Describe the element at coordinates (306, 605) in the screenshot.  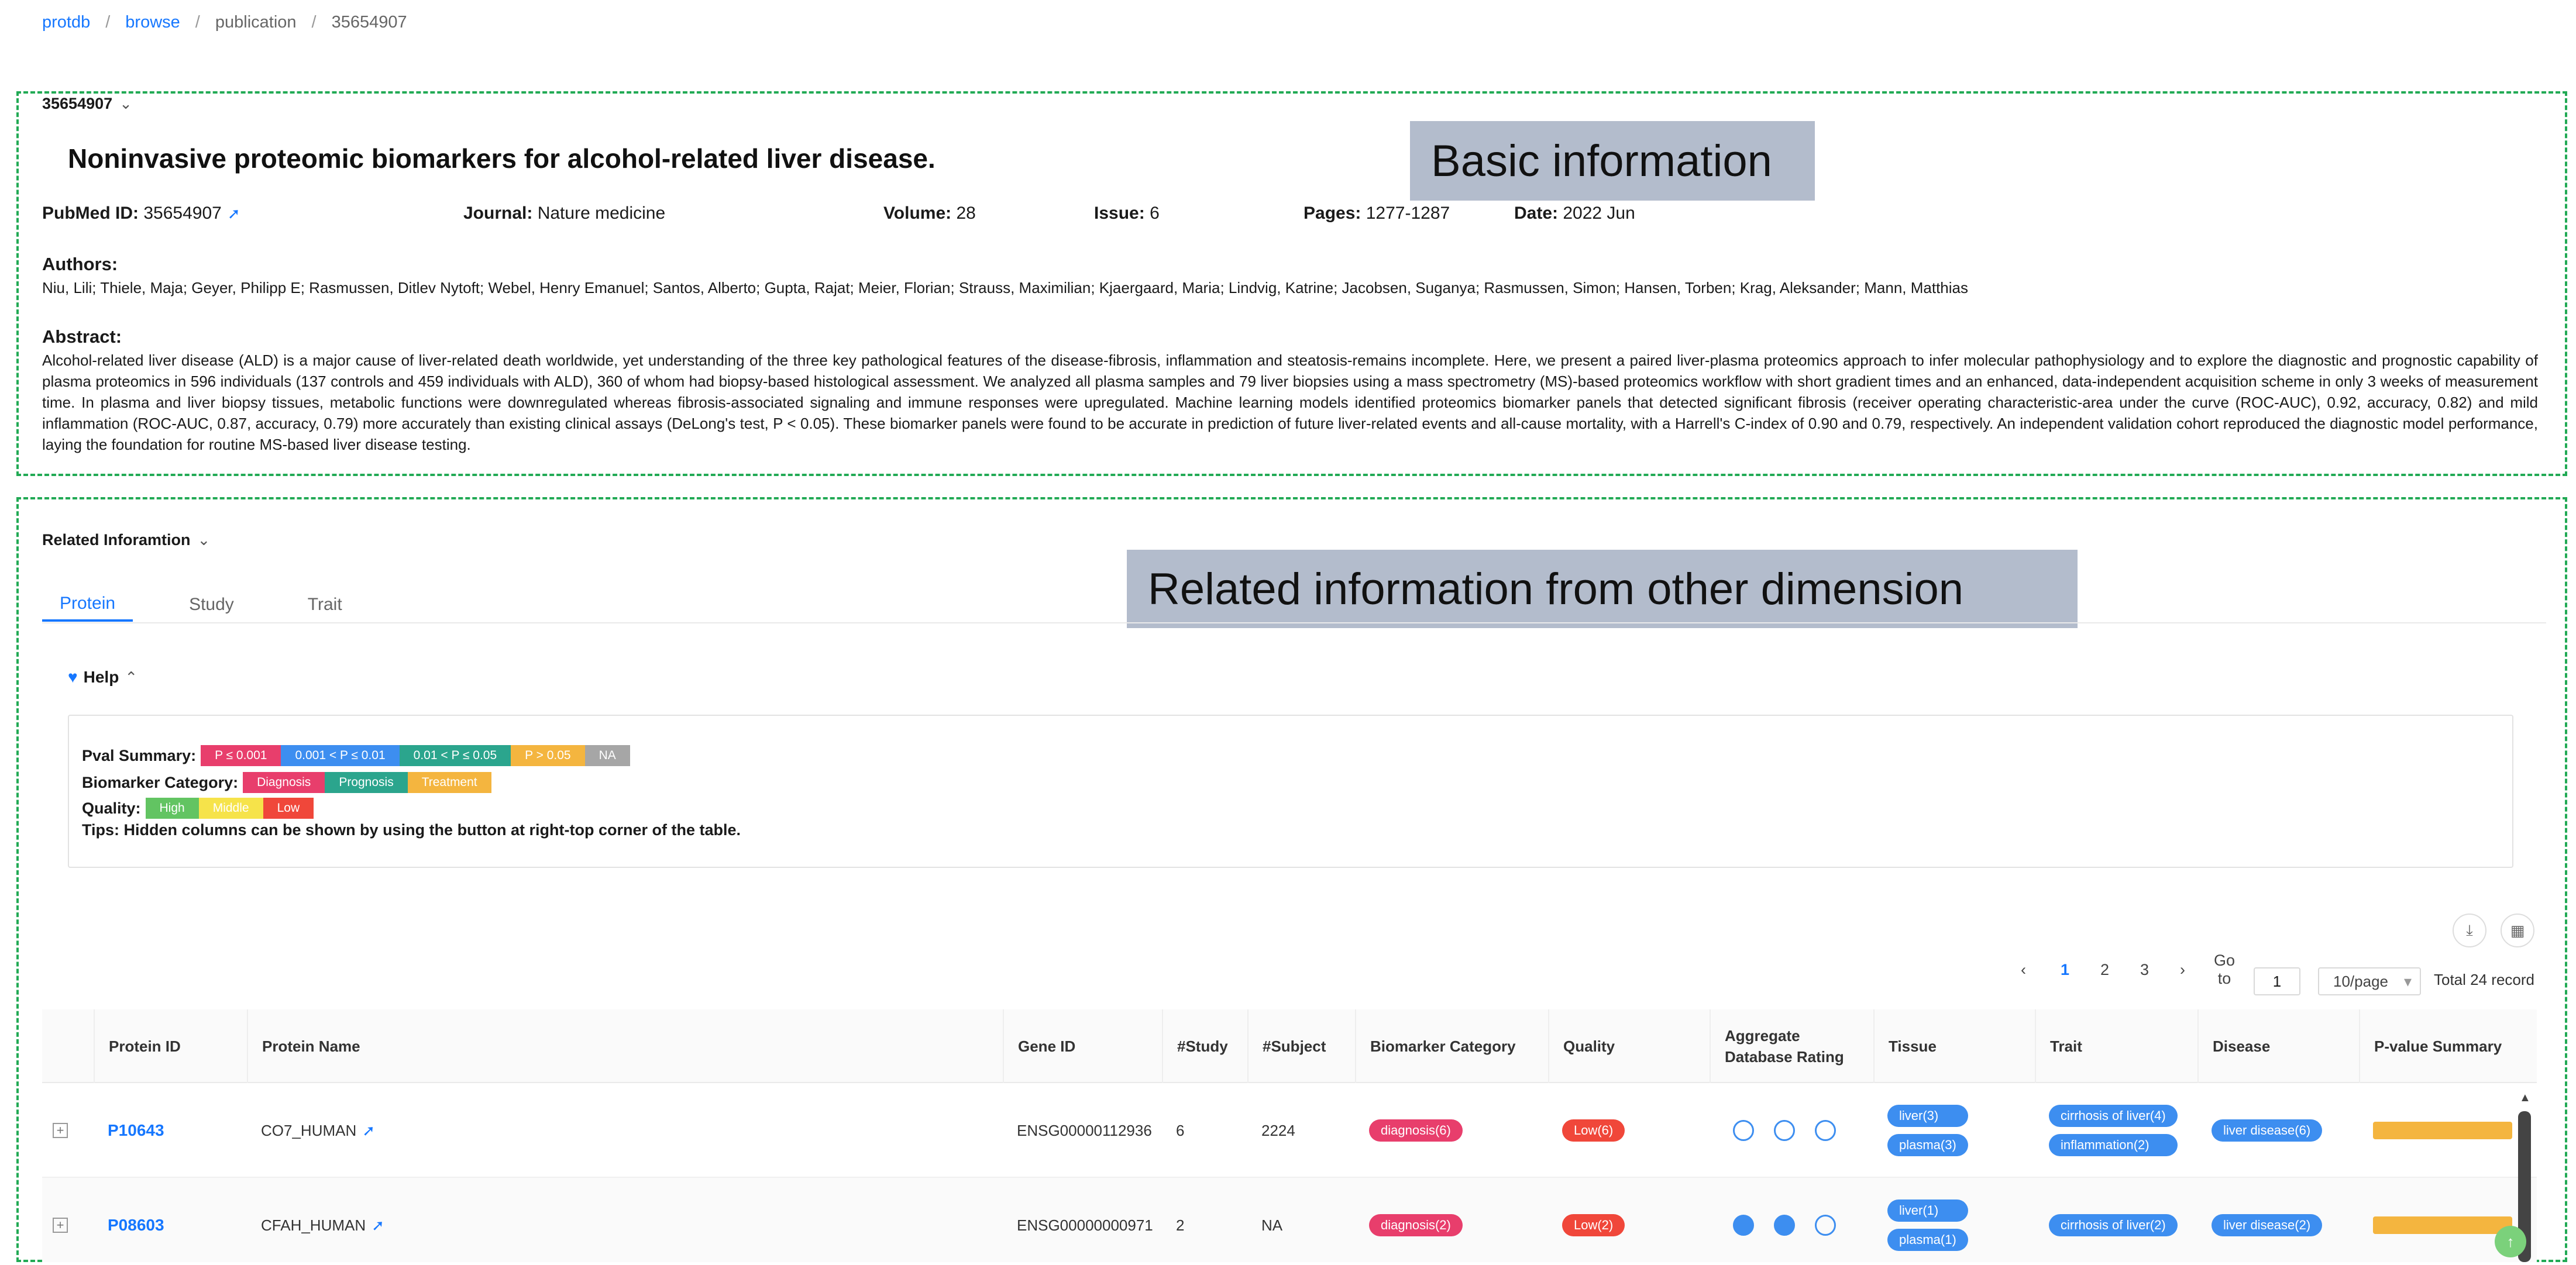
I see `tab-trait: Trait` at that location.